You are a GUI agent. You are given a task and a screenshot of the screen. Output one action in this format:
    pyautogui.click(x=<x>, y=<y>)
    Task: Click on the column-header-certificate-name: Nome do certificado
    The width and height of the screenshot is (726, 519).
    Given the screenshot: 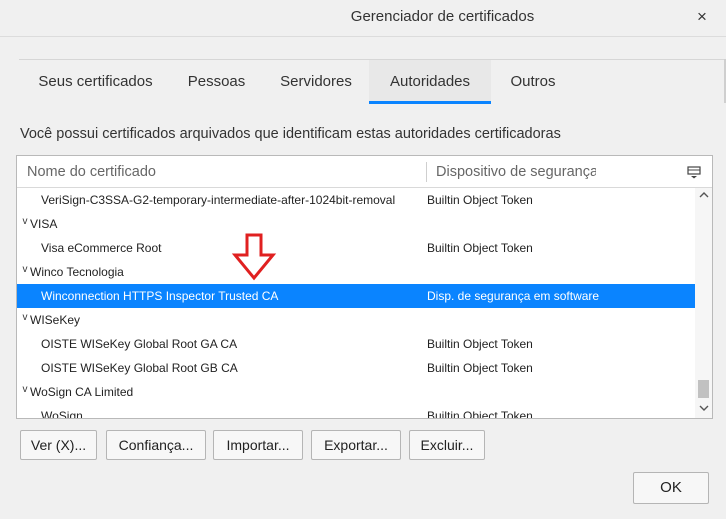 What is the action you would take?
    pyautogui.click(x=224, y=172)
    